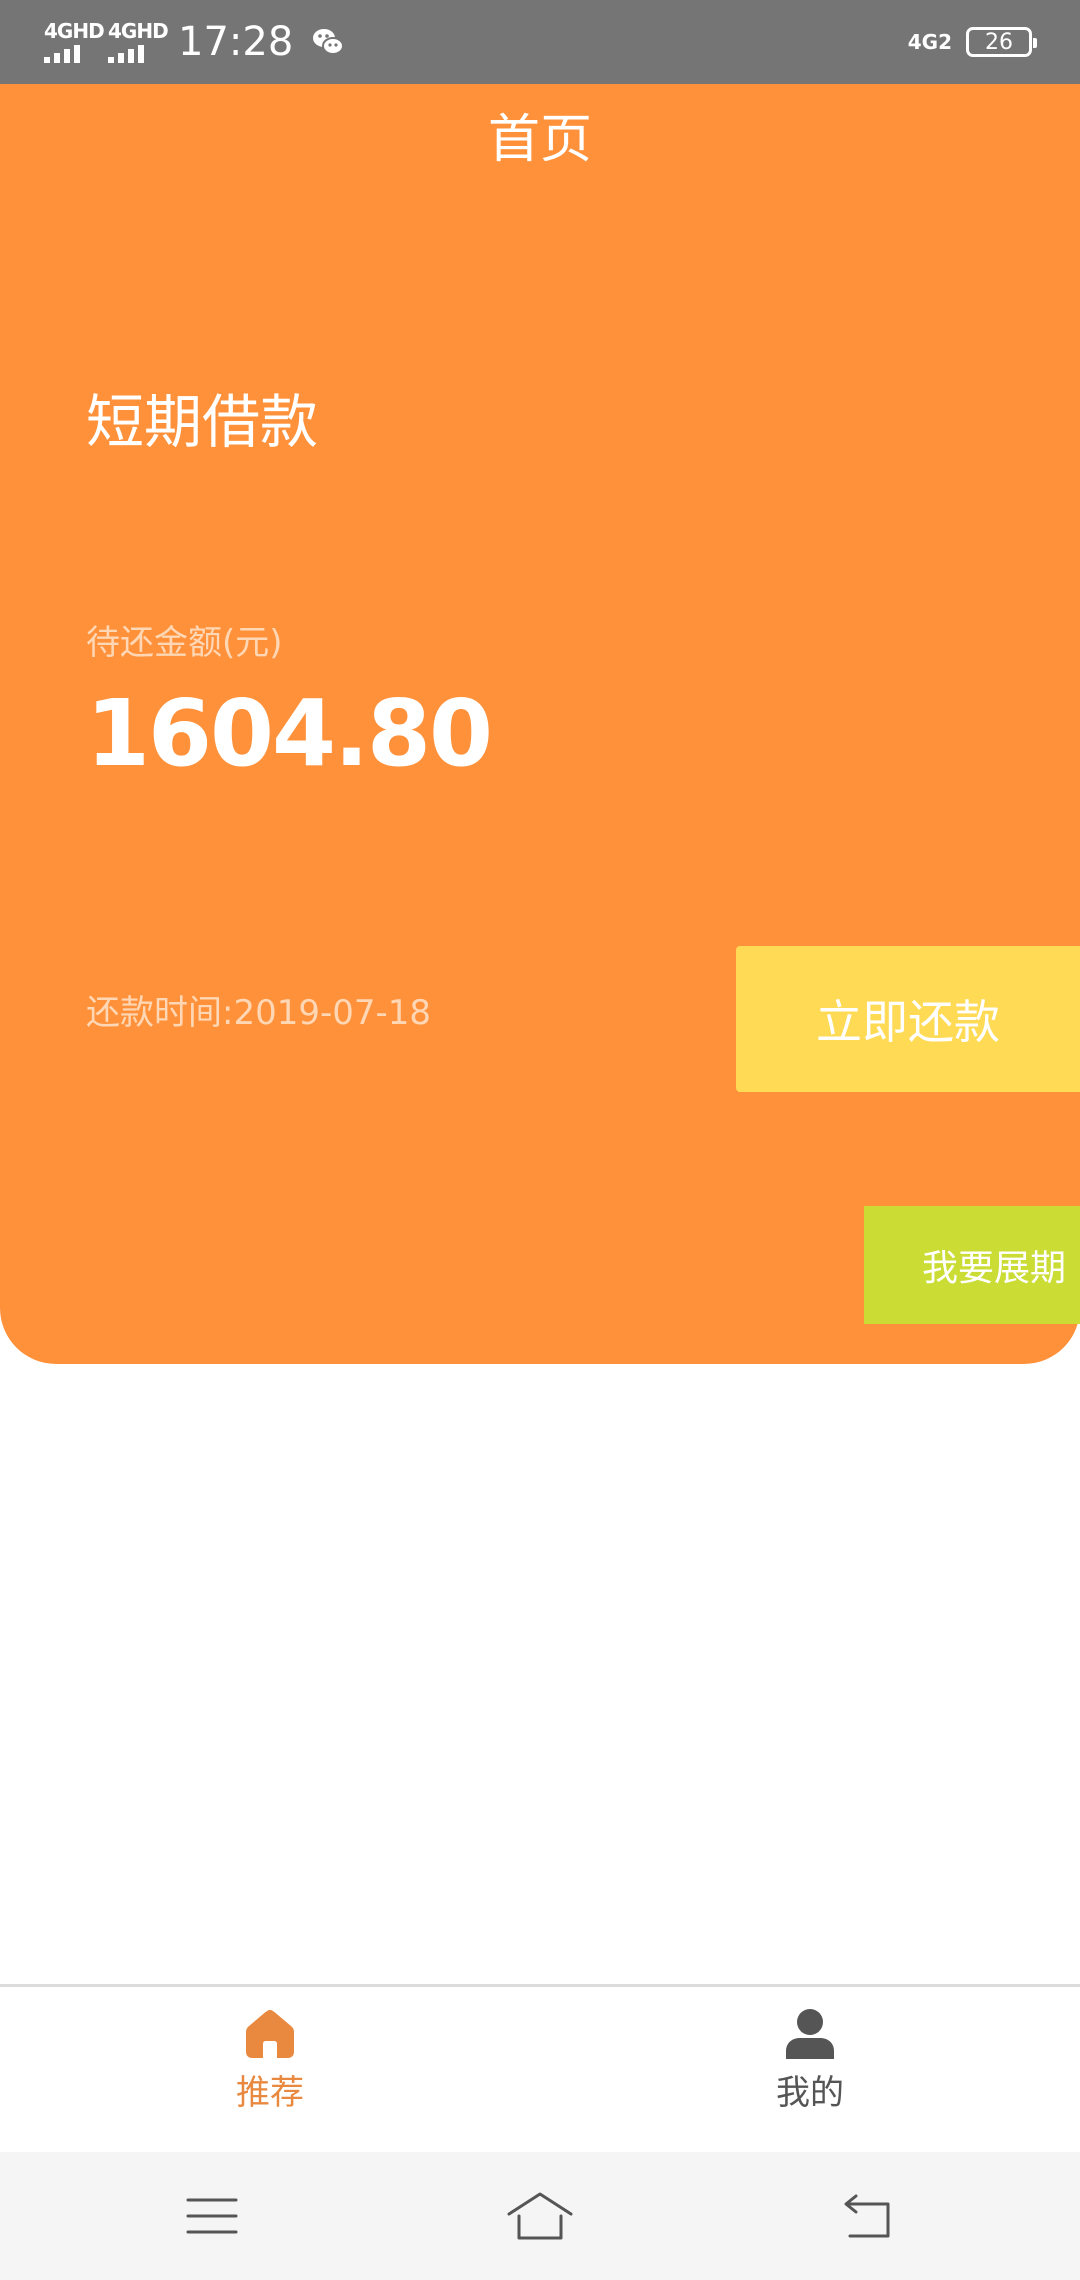 The image size is (1080, 2280). What do you see at coordinates (212, 2216) in the screenshot?
I see `menu-icon` at bounding box center [212, 2216].